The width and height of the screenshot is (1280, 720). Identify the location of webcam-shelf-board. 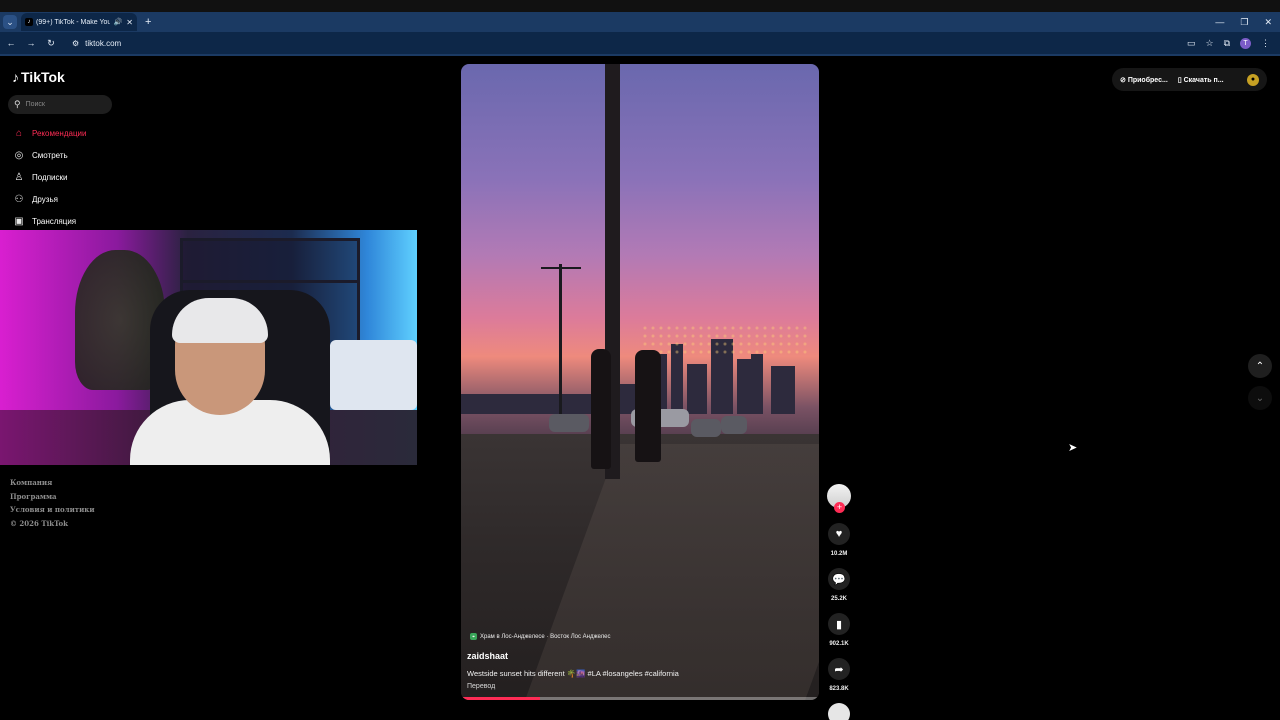
(270, 281).